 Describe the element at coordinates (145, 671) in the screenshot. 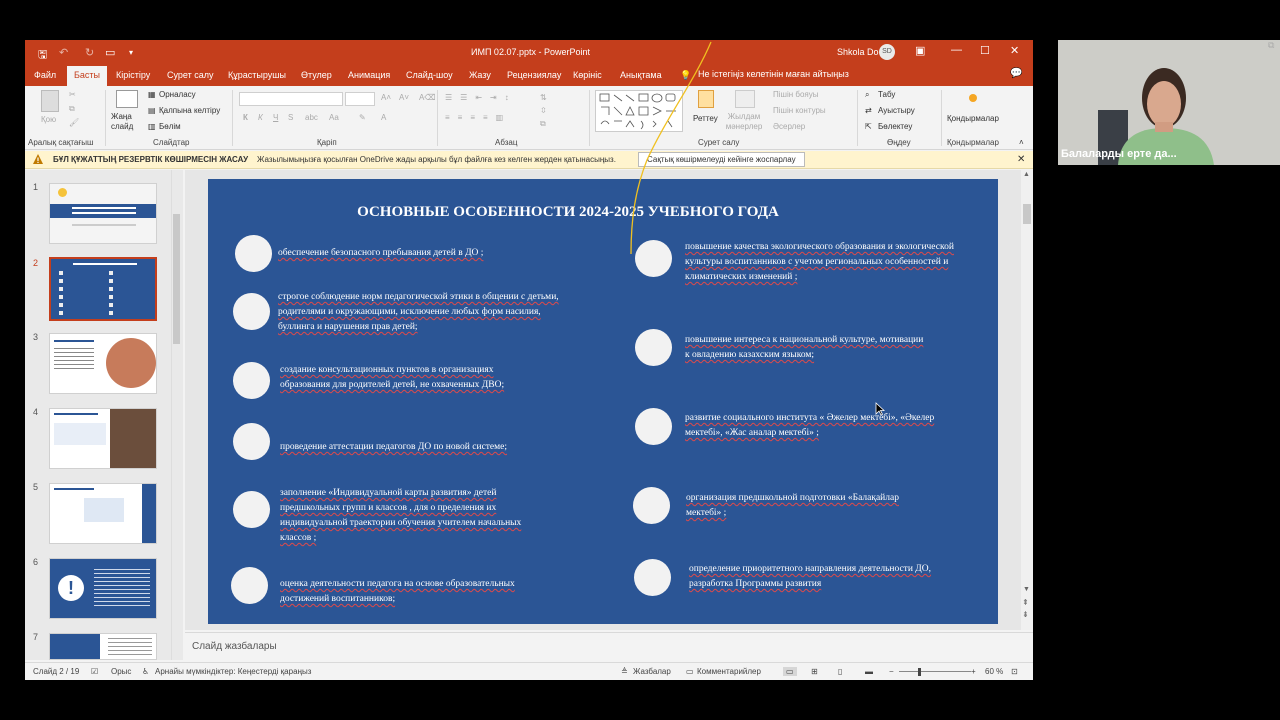

I see `accessibility-icon: ♿` at that location.